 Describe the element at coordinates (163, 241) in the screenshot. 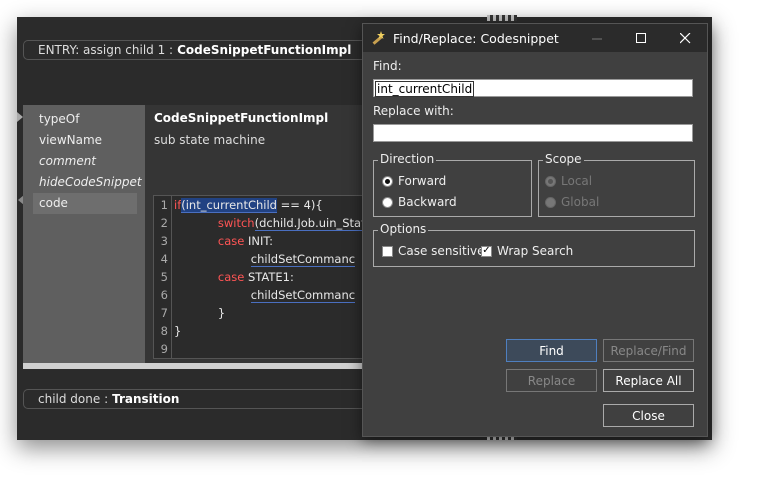

I see `line-number: 3` at that location.